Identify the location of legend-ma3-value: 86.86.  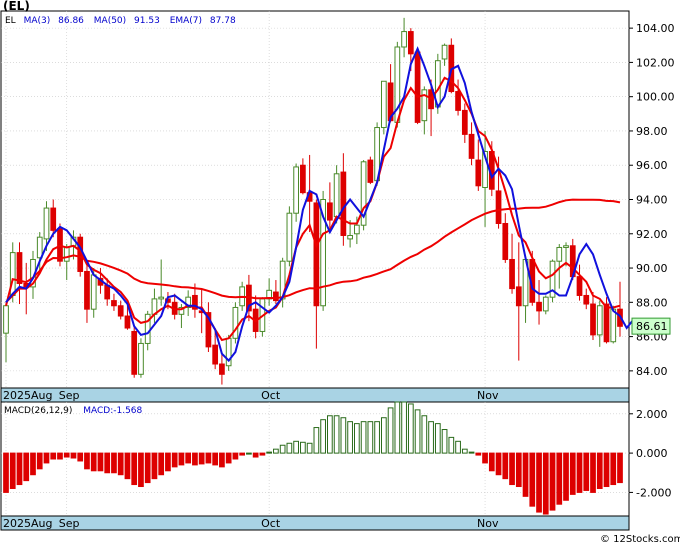
(71, 21).